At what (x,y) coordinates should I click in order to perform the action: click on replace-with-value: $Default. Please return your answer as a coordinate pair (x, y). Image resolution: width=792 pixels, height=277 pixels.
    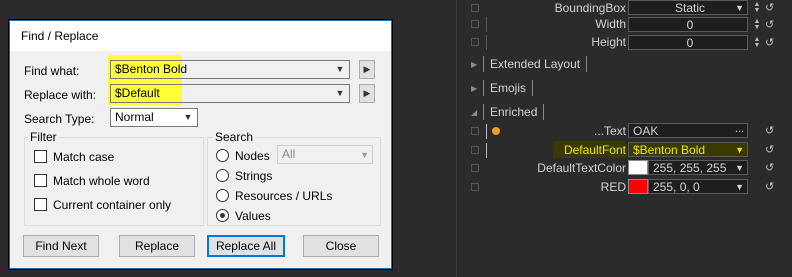
    Looking at the image, I should click on (137, 93).